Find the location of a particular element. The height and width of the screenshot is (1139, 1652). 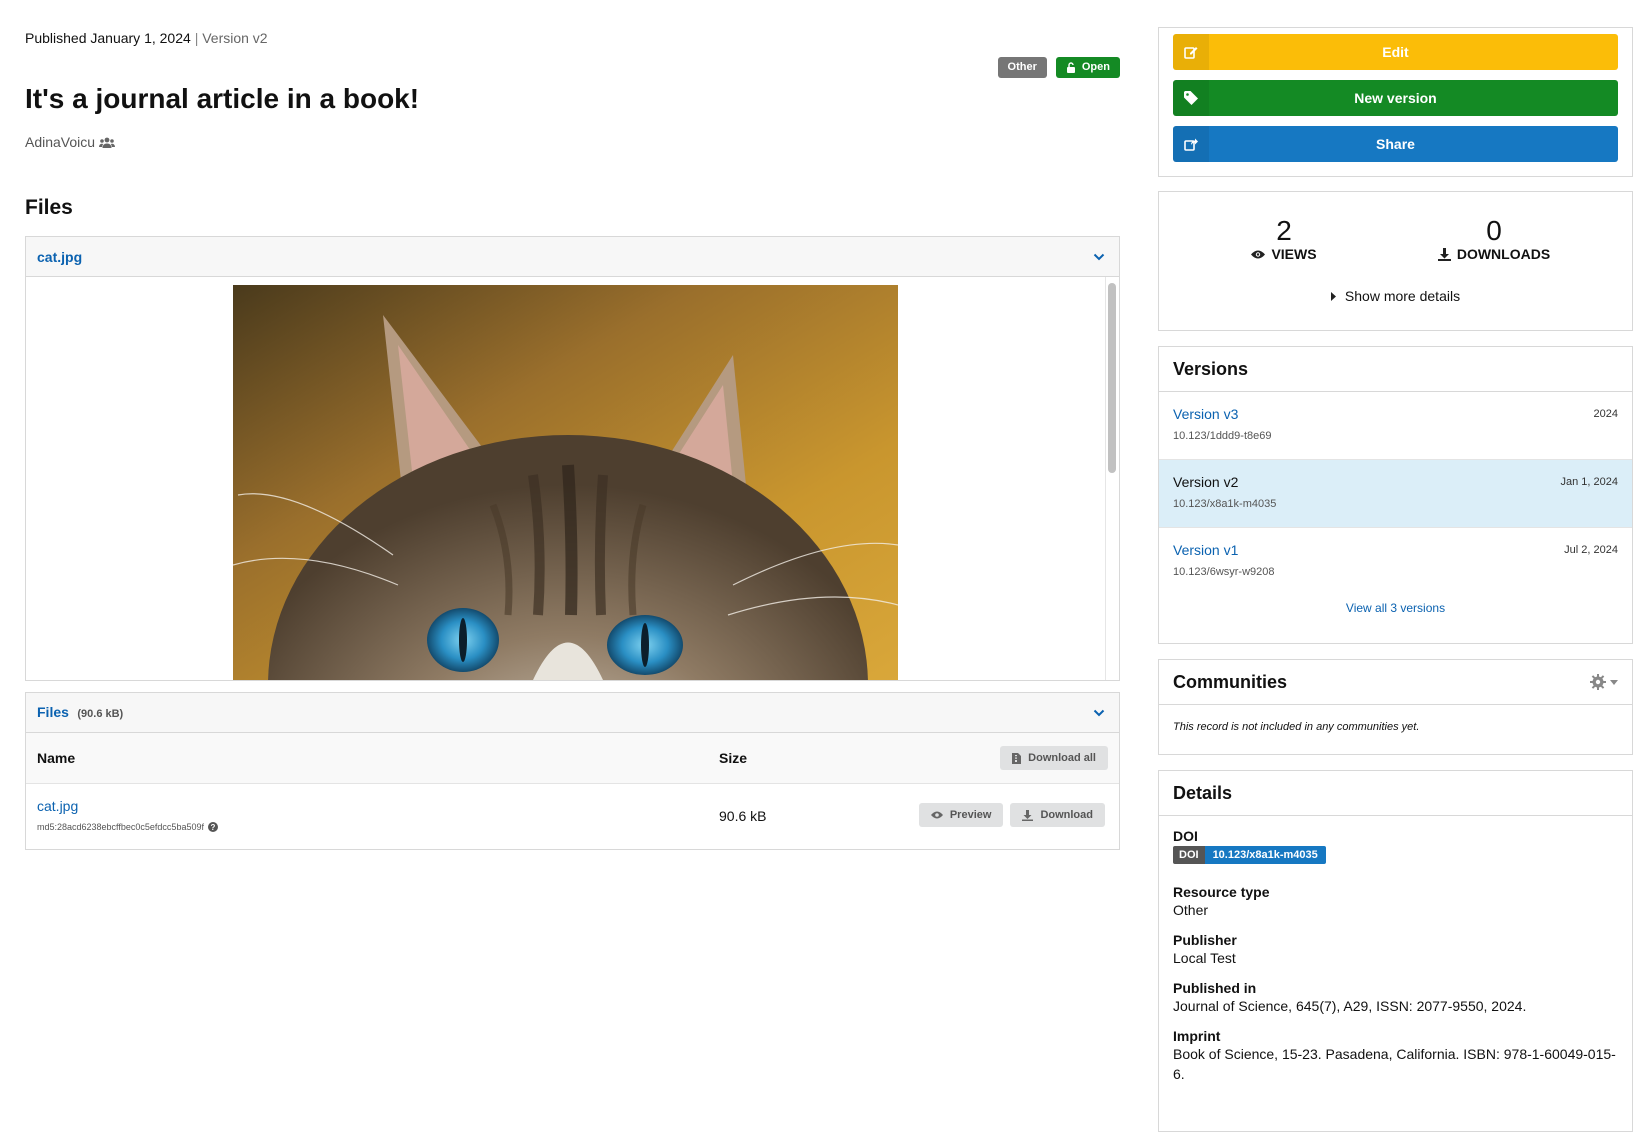

doi-label: DOI is located at coordinates (1185, 836).